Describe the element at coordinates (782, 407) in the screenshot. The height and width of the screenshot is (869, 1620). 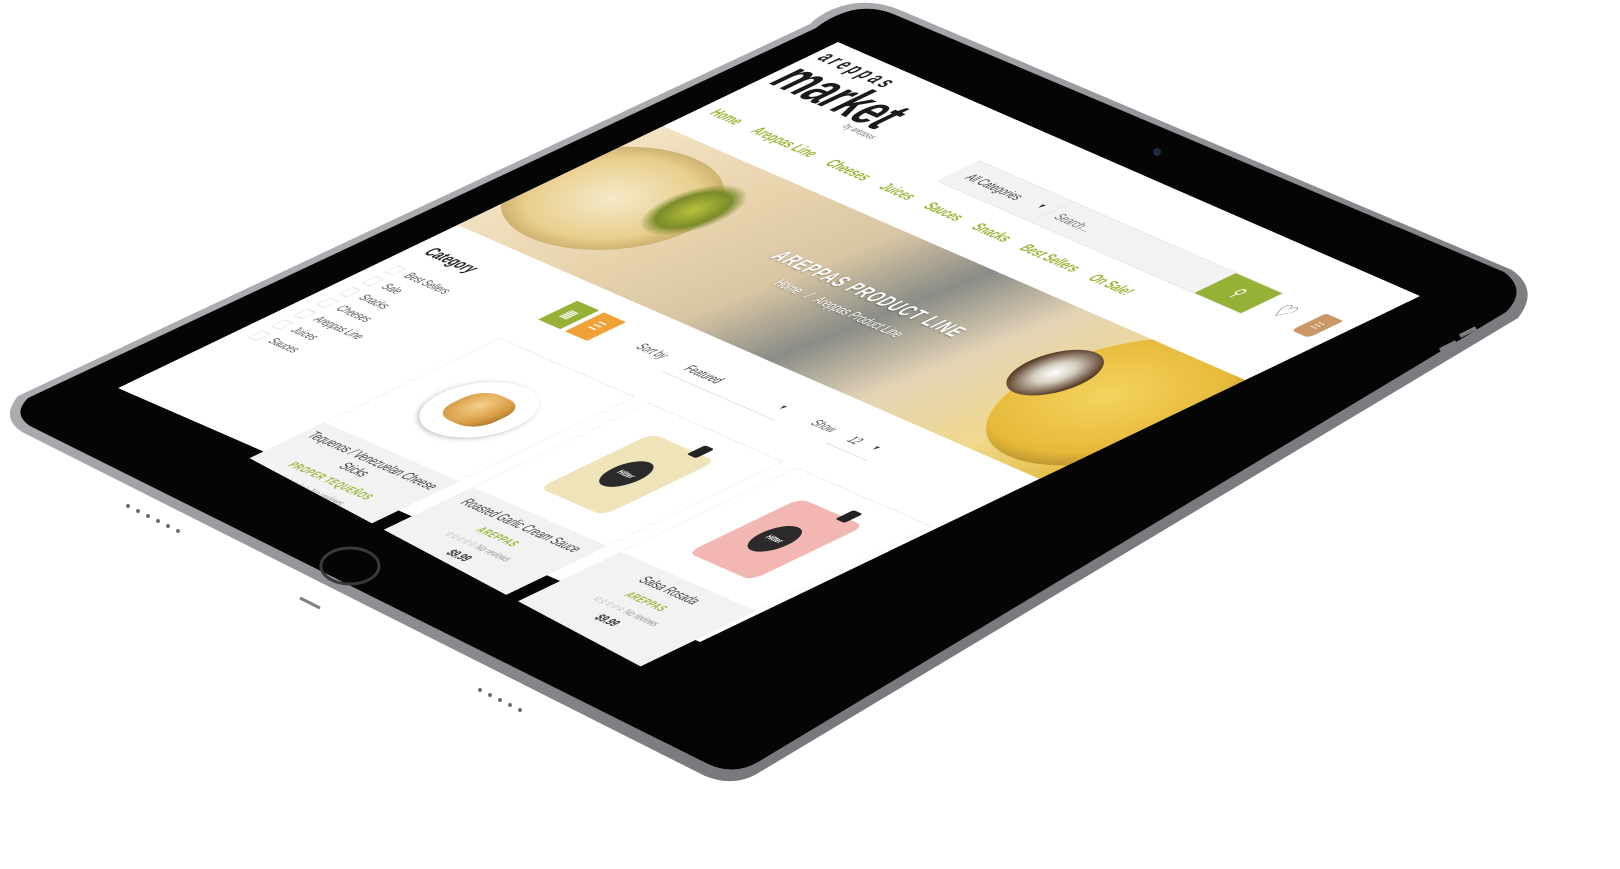
I see `chevron-down-icon: ▼` at that location.